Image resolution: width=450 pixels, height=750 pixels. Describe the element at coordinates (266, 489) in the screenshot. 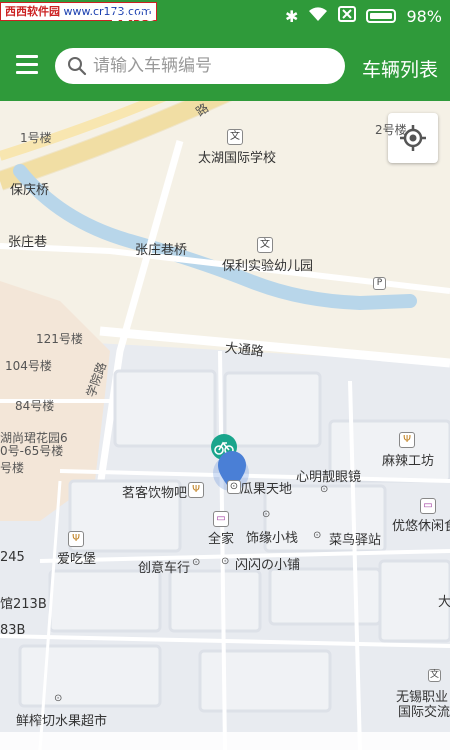

I see `map-label-guaguo: 瓜果天地` at that location.